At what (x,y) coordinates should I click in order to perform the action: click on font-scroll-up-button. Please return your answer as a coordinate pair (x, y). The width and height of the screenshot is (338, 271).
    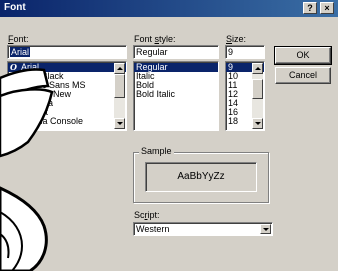
    Looking at the image, I should click on (119, 68).